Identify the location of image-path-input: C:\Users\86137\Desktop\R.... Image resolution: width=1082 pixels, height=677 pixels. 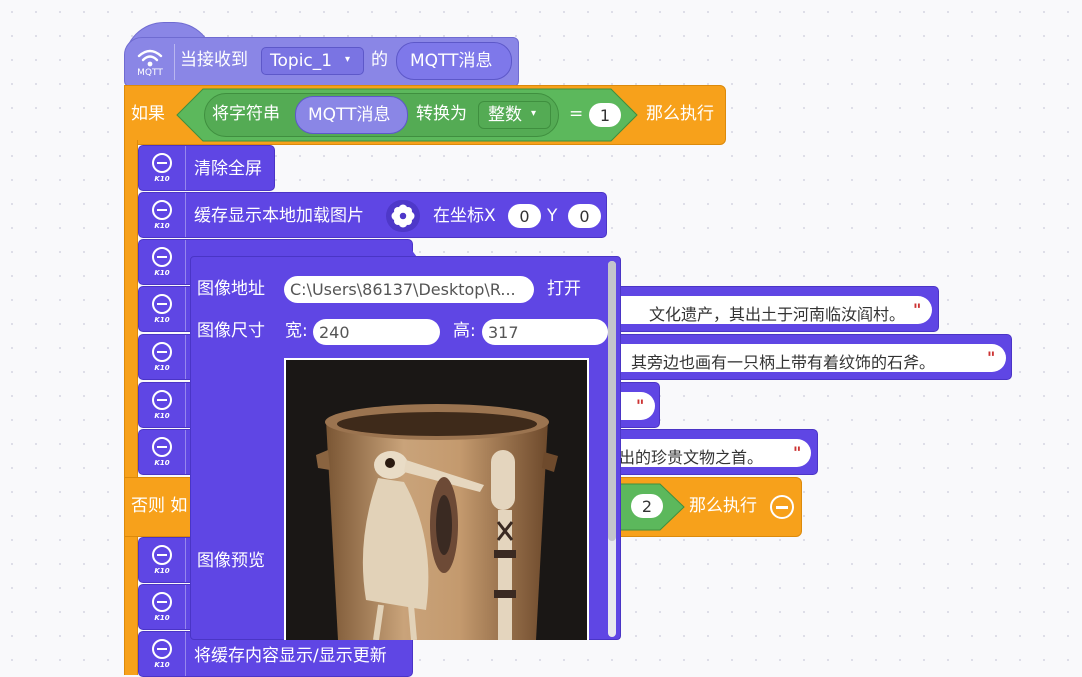
(409, 289).